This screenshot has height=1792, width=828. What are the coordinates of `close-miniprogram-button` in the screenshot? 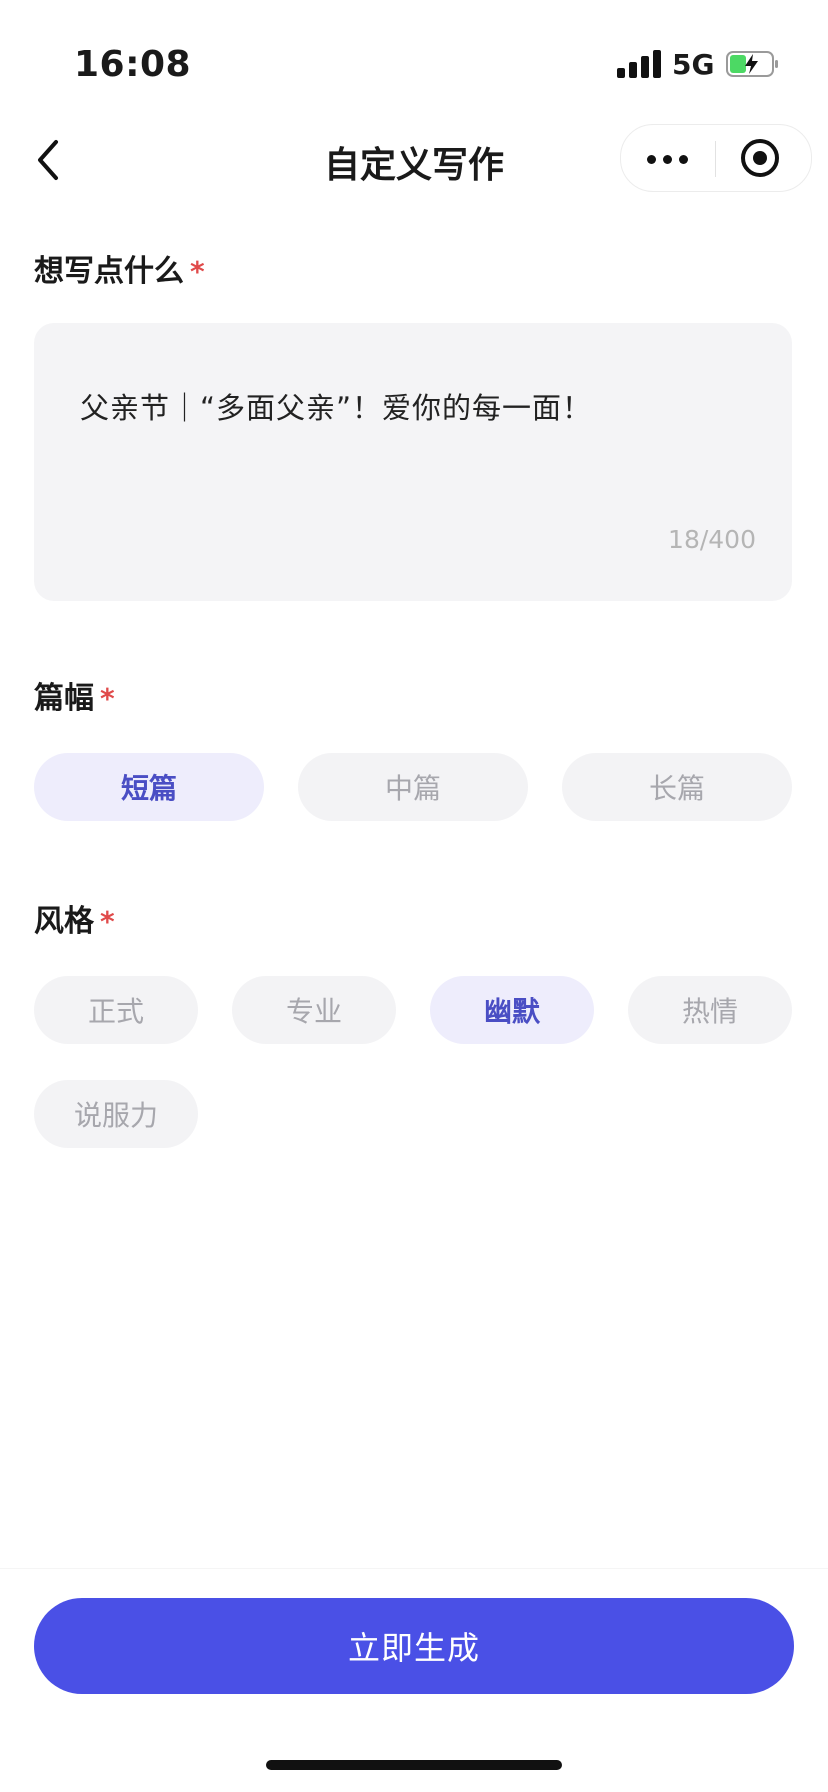 It's located at (764, 158).